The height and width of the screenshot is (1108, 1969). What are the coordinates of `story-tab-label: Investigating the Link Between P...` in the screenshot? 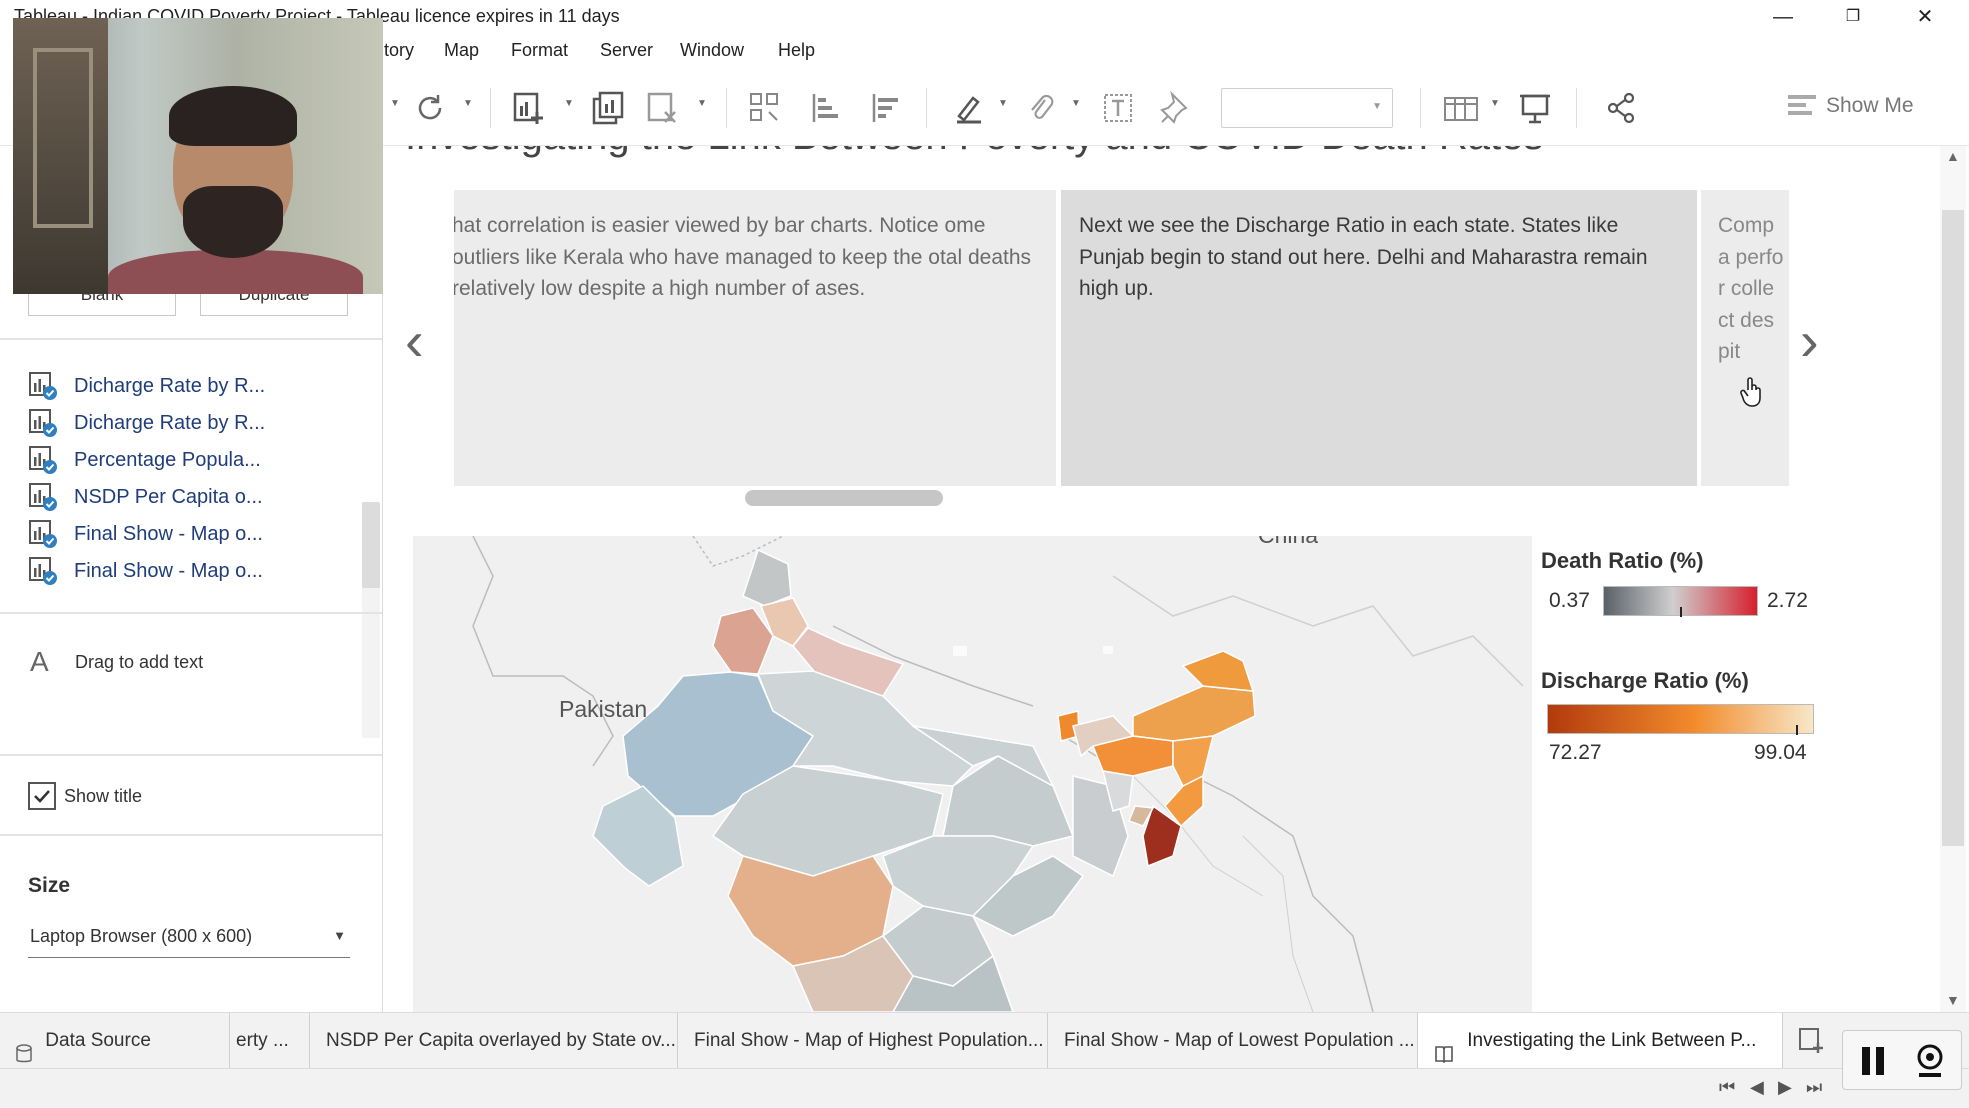 It's located at (1612, 1040).